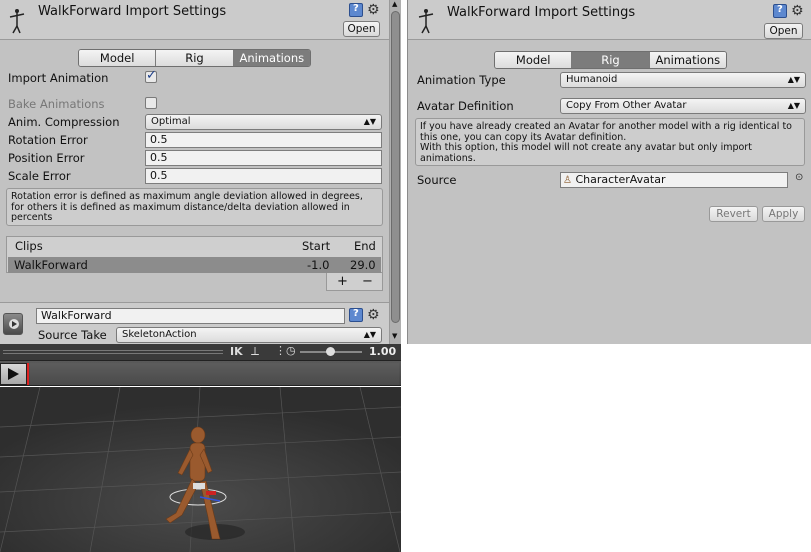  What do you see at coordinates (46, 158) in the screenshot?
I see `position-error-label: Position Error` at bounding box center [46, 158].